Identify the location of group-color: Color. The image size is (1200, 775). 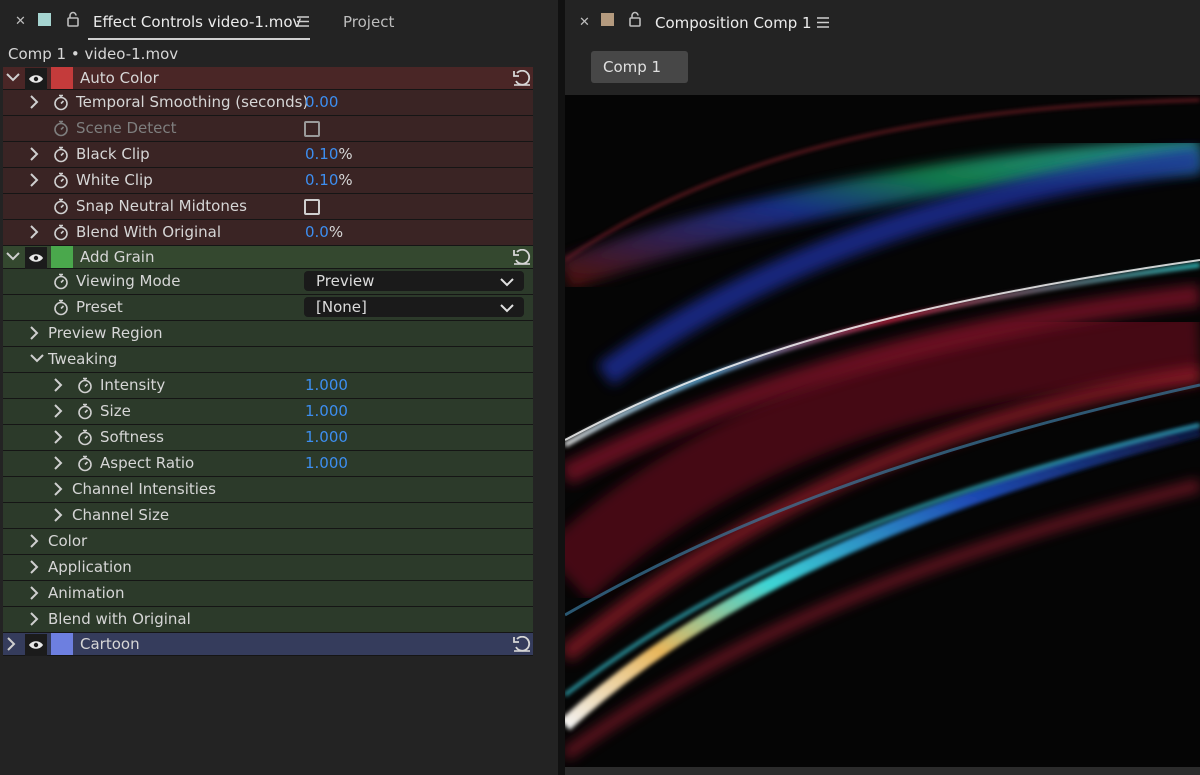
(268, 542).